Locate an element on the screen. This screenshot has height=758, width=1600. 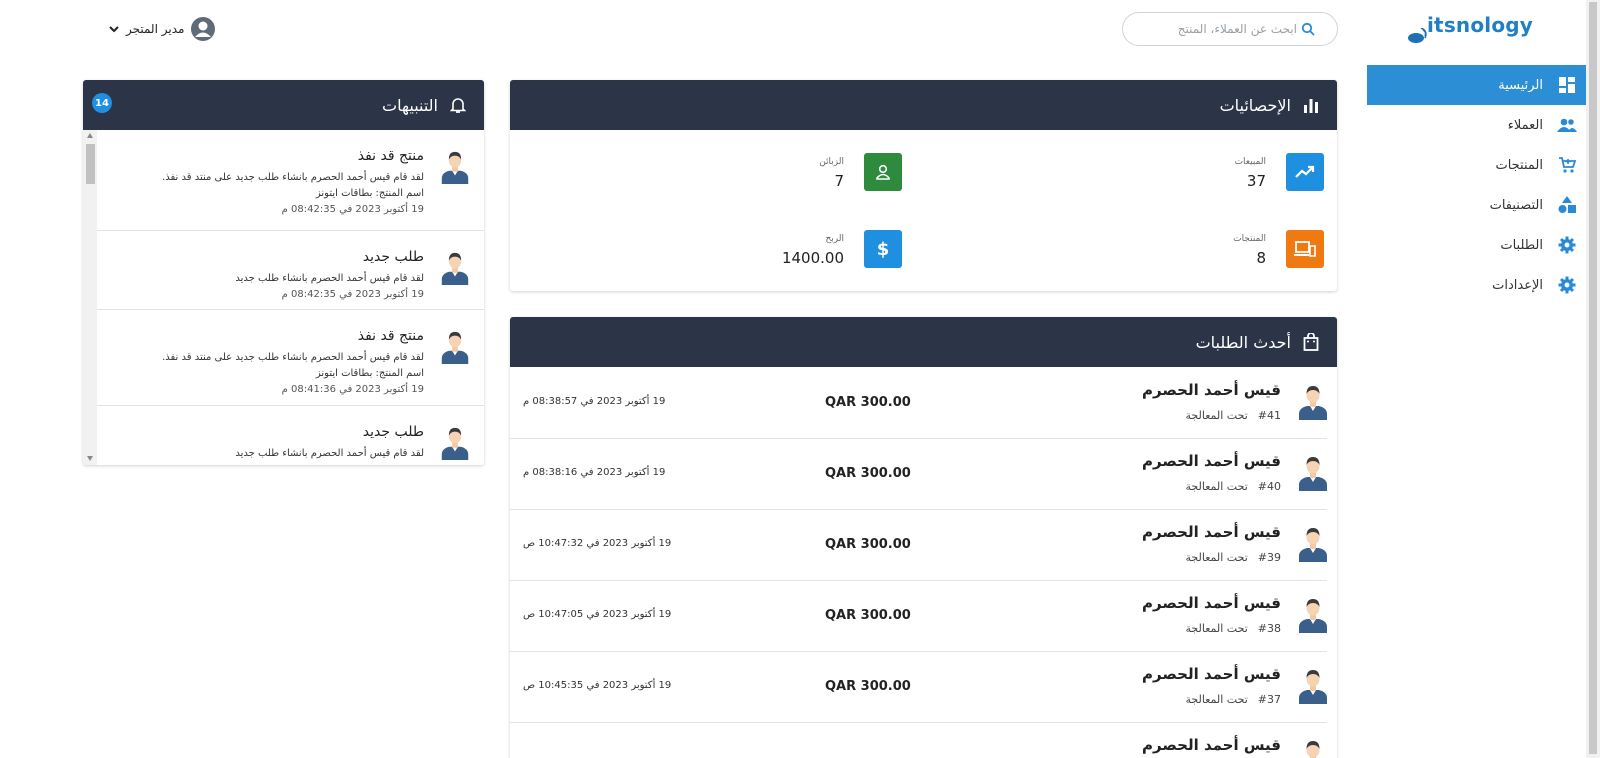
notification-title: منتج قد نفذ is located at coordinates (390, 336).